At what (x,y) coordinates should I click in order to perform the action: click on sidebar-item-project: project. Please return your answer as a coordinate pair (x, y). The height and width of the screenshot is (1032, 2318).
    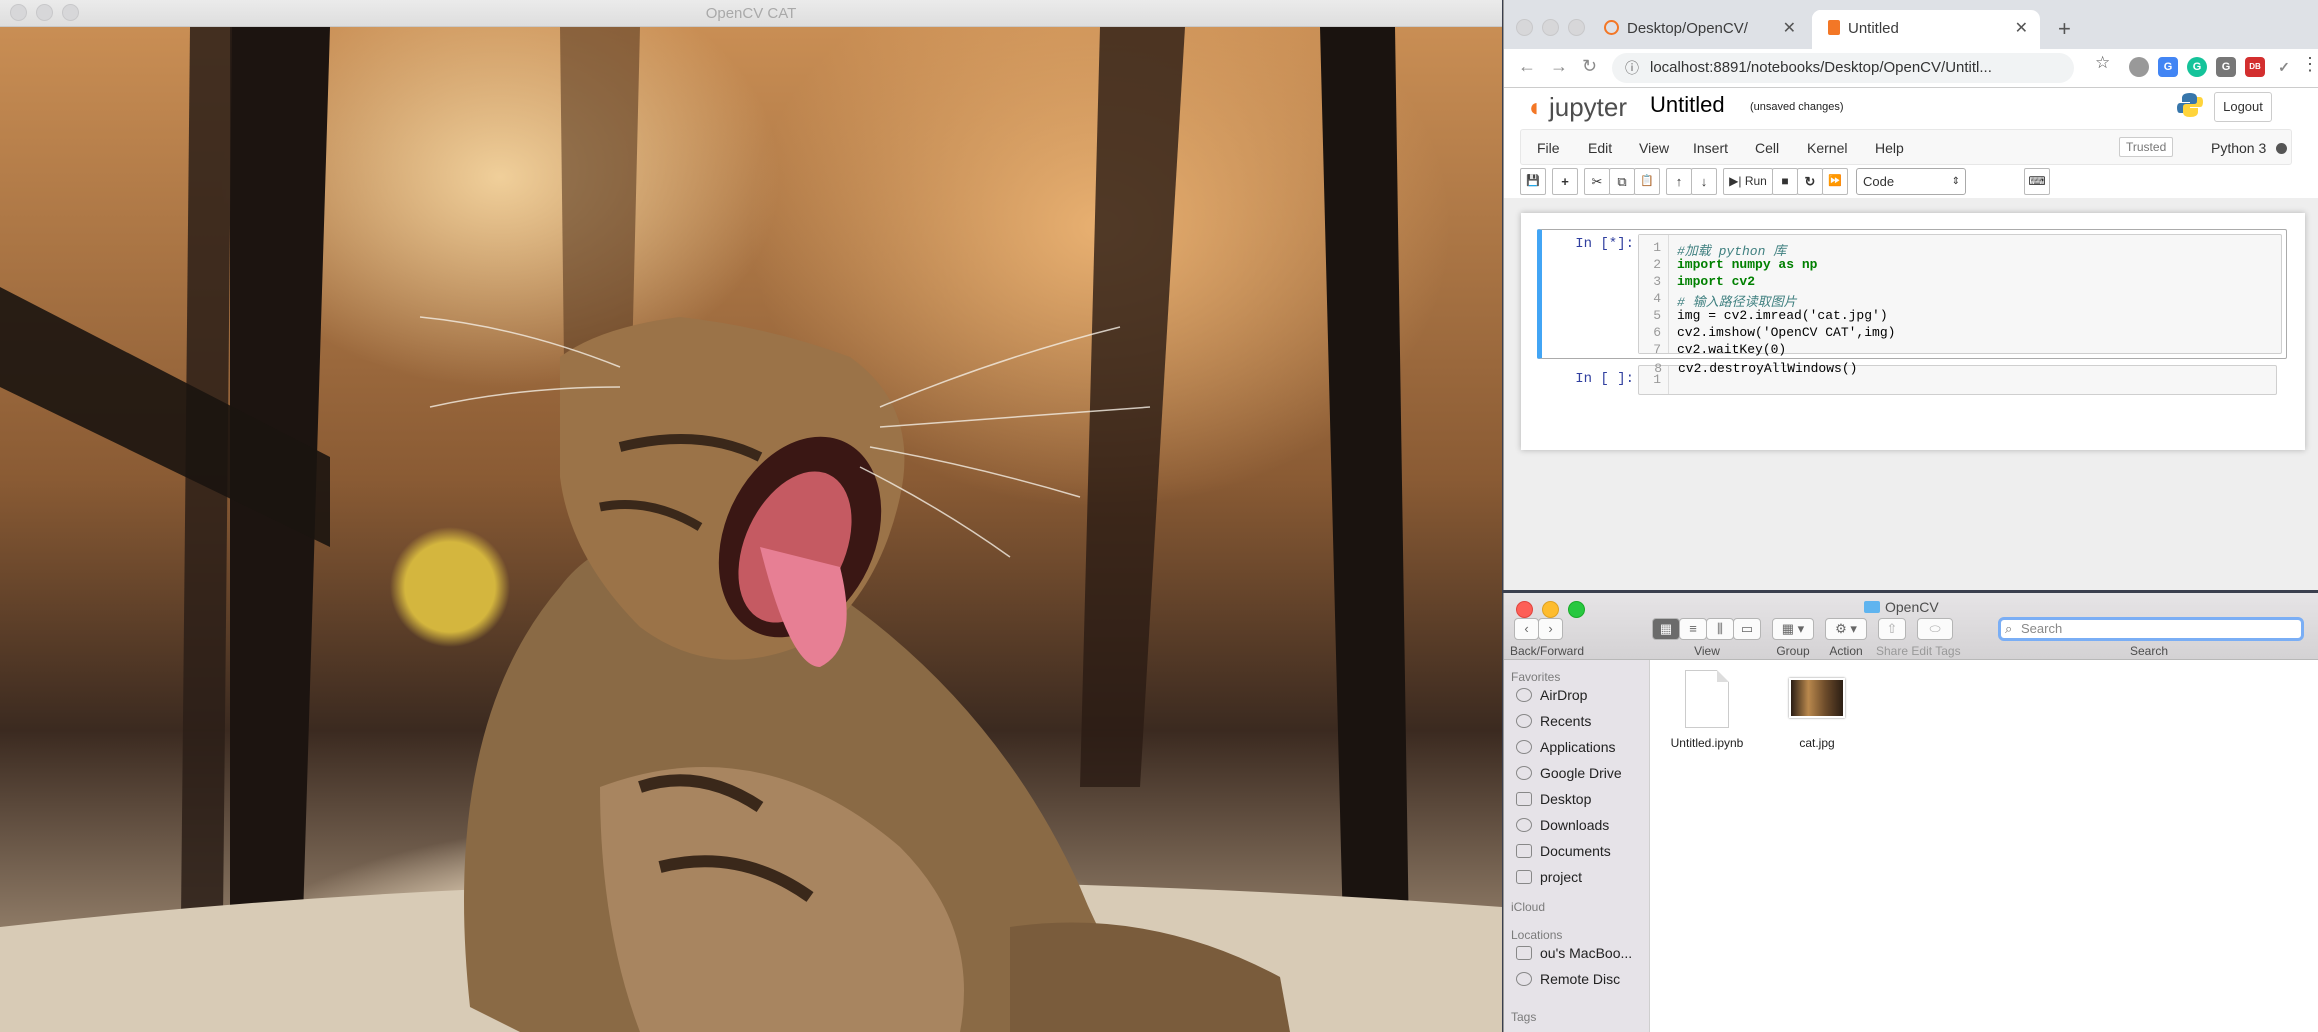
    Looking at the image, I should click on (1549, 877).